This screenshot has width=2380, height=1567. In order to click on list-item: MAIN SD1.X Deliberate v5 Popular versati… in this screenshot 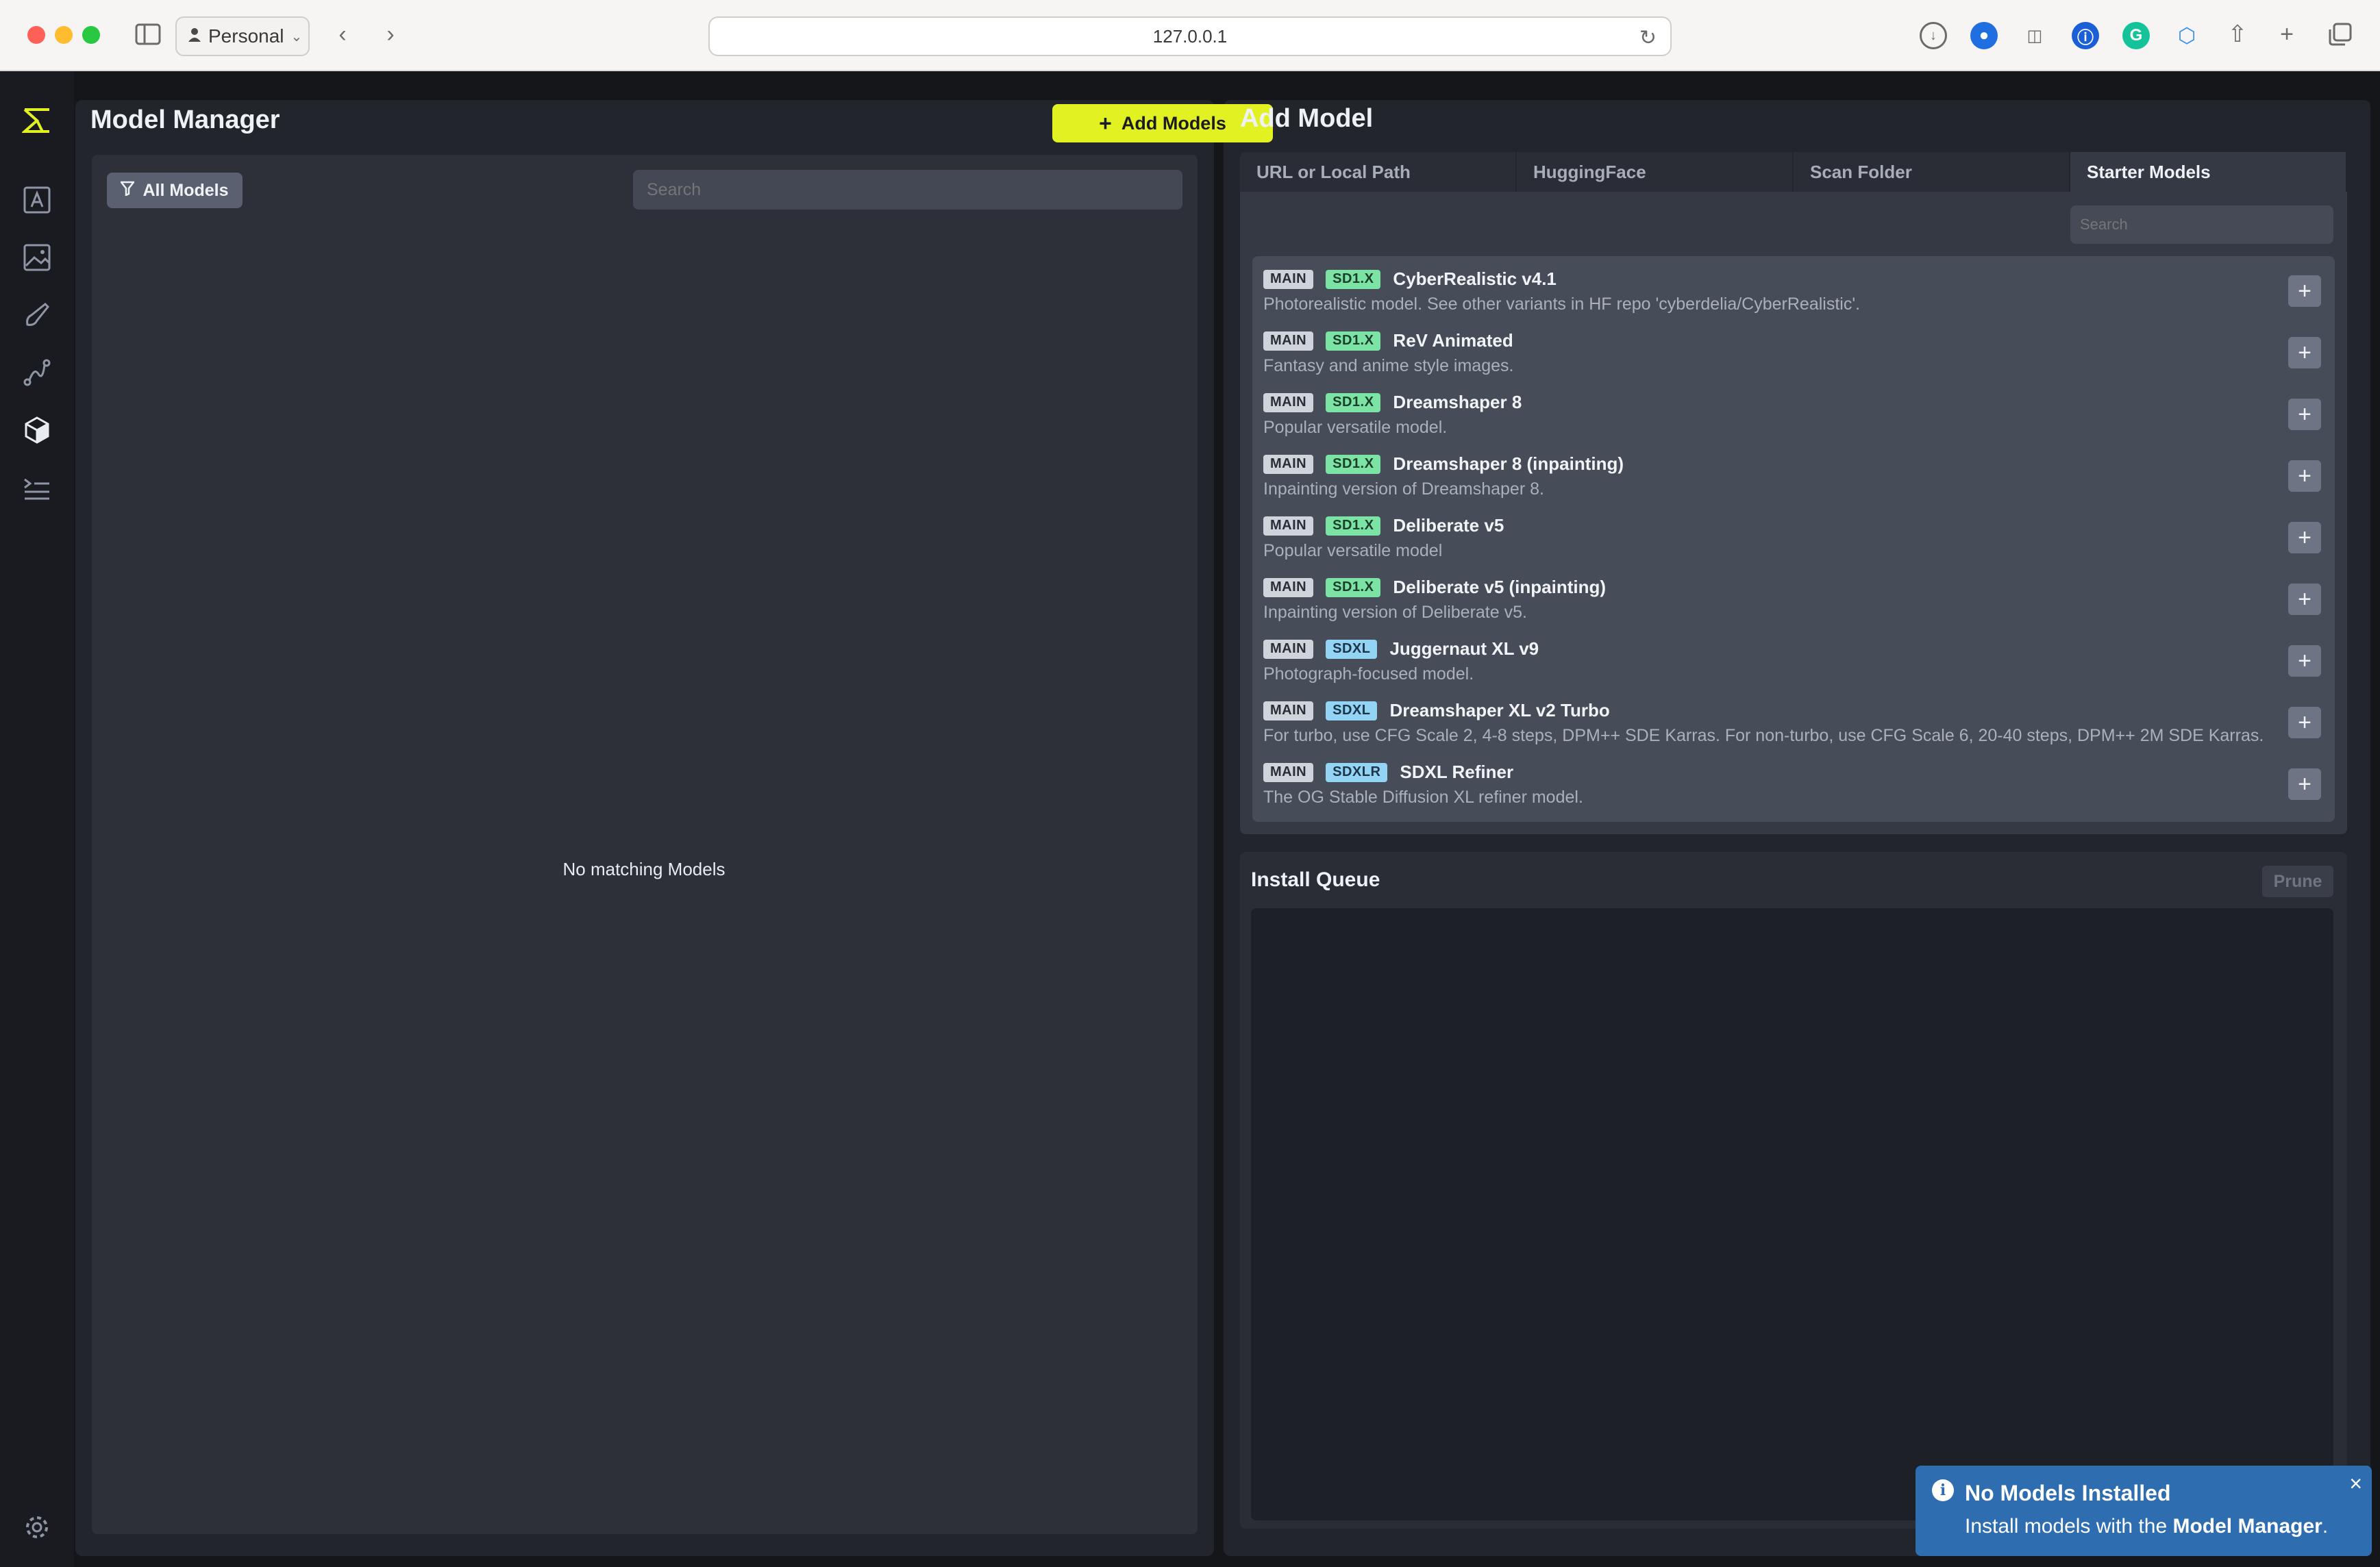, I will do `click(1793, 533)`.